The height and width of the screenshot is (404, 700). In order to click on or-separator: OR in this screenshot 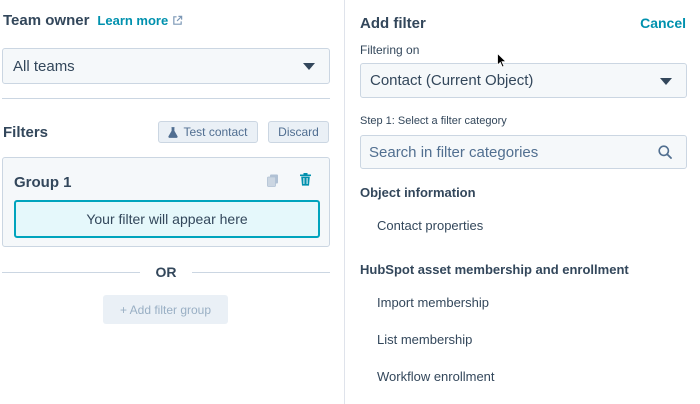, I will do `click(166, 272)`.